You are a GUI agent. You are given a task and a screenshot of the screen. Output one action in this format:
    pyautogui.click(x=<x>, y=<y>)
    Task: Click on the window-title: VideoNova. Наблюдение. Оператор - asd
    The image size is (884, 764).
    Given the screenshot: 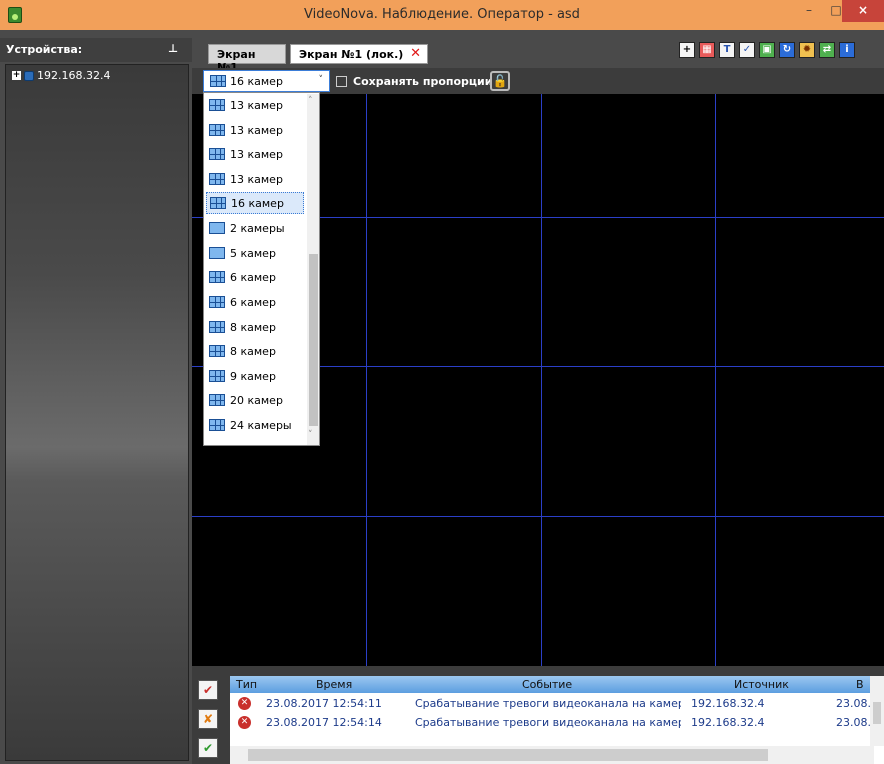 What is the action you would take?
    pyautogui.click(x=442, y=14)
    